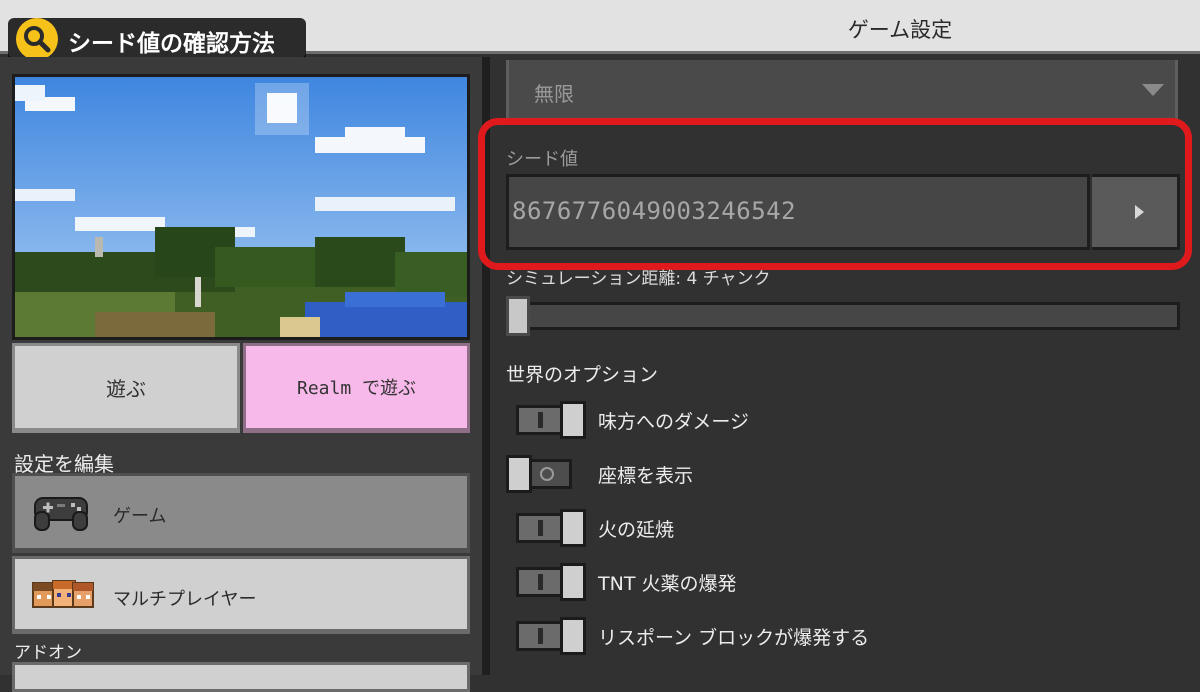 This screenshot has height=692, width=1200. What do you see at coordinates (547, 474) in the screenshot?
I see `toggle-off-mark` at bounding box center [547, 474].